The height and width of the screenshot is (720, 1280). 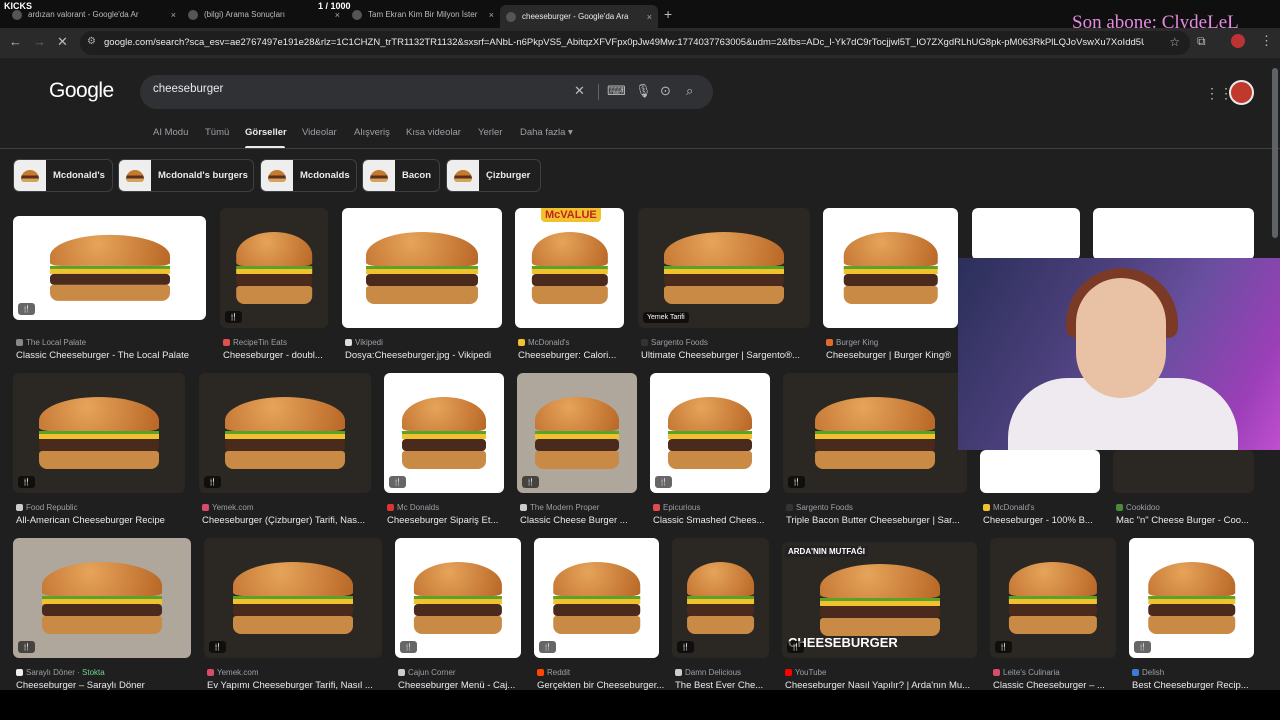 What do you see at coordinates (718, 507) in the screenshot?
I see `result-source: Epicurious` at bounding box center [718, 507].